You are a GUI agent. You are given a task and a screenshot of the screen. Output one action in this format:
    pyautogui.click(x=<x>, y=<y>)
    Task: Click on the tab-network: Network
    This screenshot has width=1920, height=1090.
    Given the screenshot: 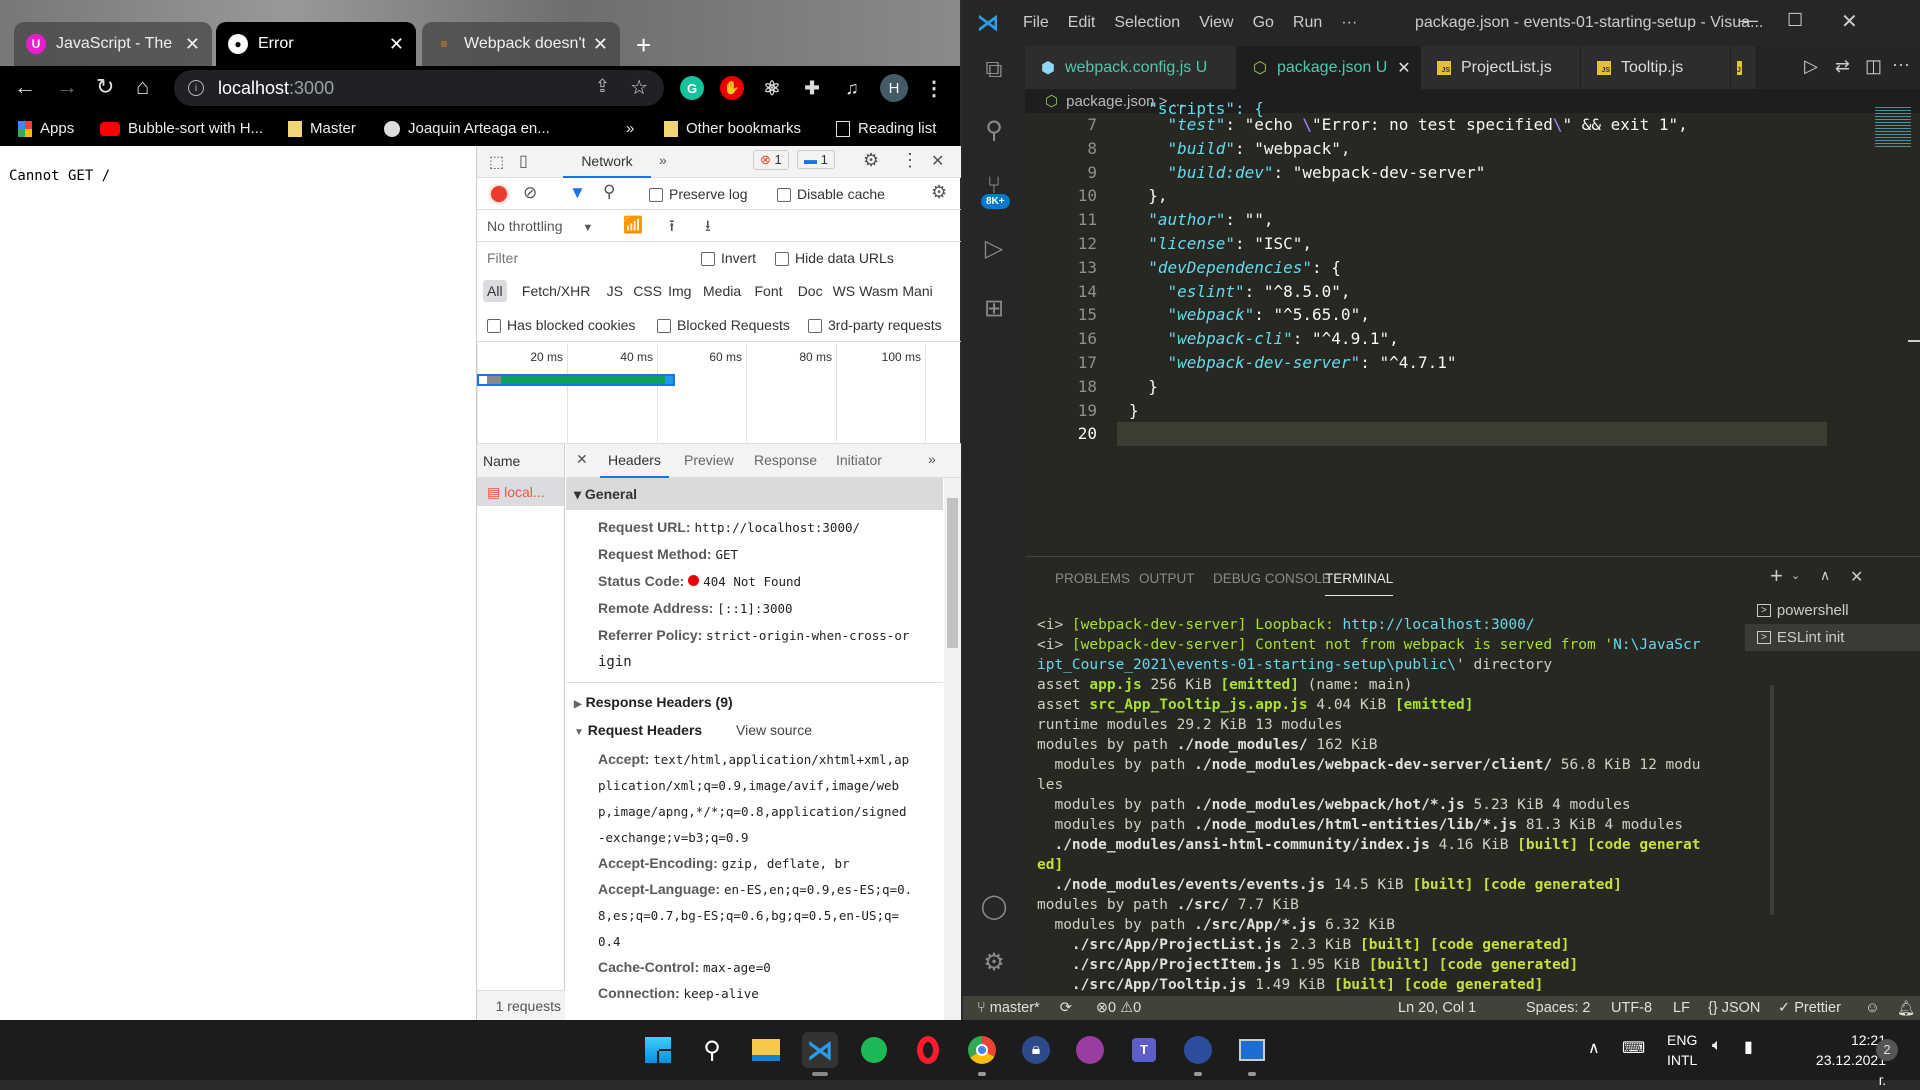 What is the action you would take?
    pyautogui.click(x=607, y=162)
    